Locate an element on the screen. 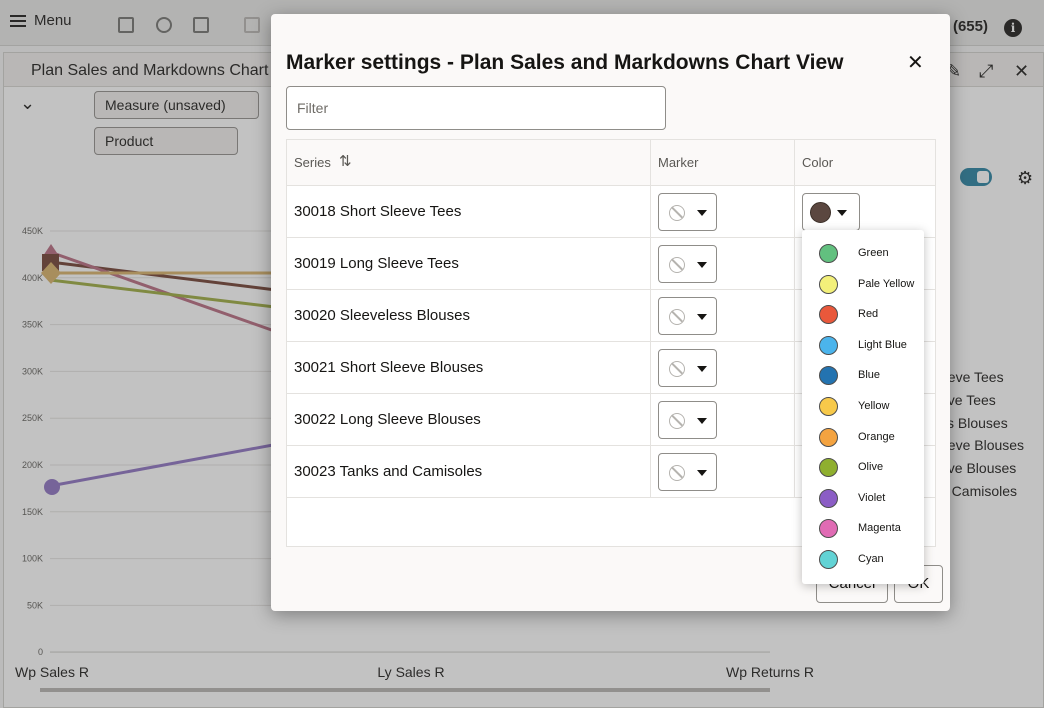  color-option-label: Magenta is located at coordinates (879, 528).